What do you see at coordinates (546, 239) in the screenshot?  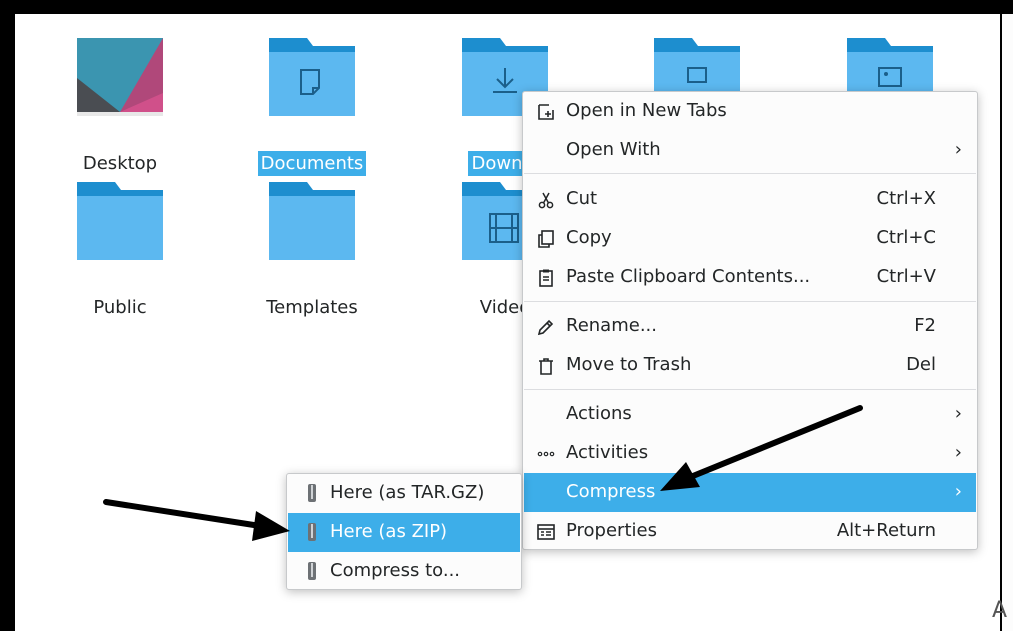 I see `copy-icon` at bounding box center [546, 239].